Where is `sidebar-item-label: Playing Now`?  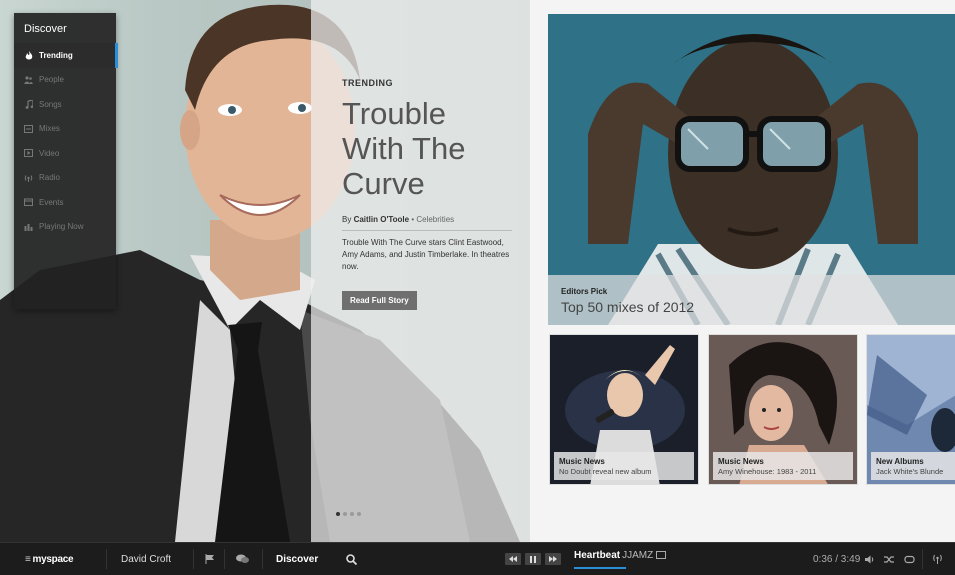
sidebar-item-label: Playing Now is located at coordinates (61, 227).